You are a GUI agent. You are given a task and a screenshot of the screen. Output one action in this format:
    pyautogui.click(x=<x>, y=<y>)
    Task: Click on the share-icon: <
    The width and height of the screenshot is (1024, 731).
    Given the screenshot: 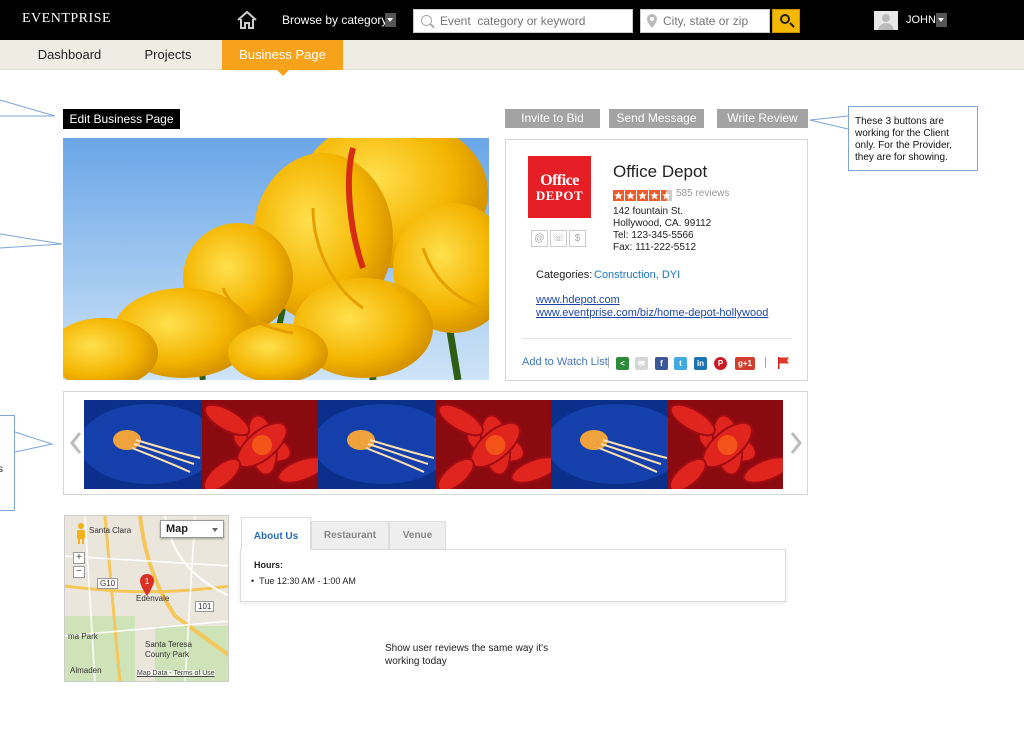 What is the action you would take?
    pyautogui.click(x=622, y=363)
    